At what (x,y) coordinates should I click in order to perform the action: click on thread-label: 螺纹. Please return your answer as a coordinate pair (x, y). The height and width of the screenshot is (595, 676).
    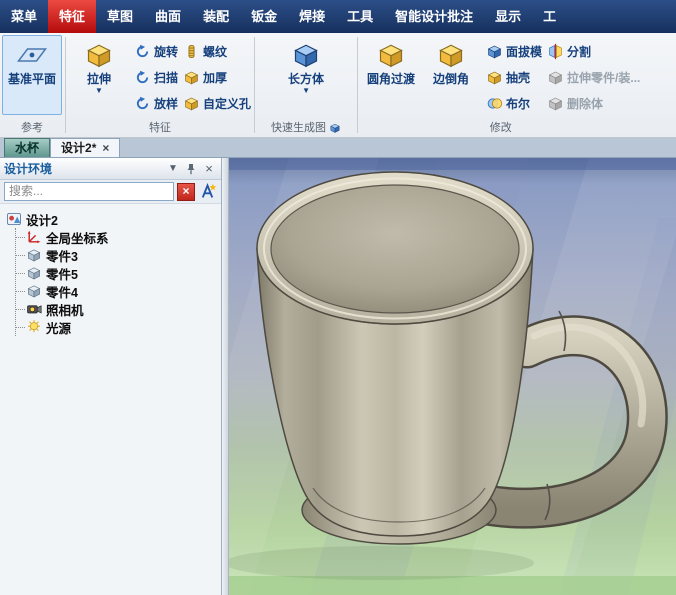
    Looking at the image, I should click on (215, 51).